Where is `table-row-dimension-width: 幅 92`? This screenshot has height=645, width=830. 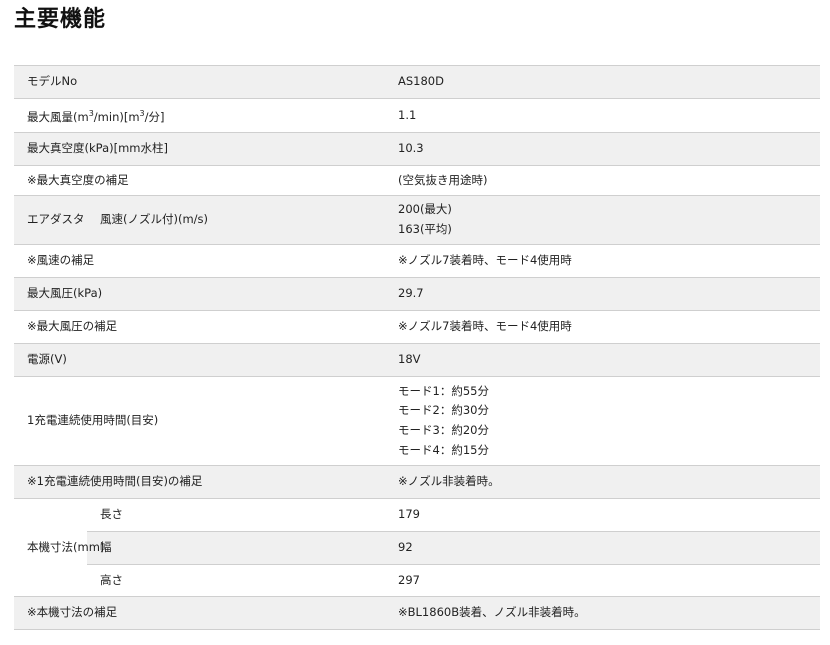
table-row-dimension-width: 幅 92 is located at coordinates (417, 548).